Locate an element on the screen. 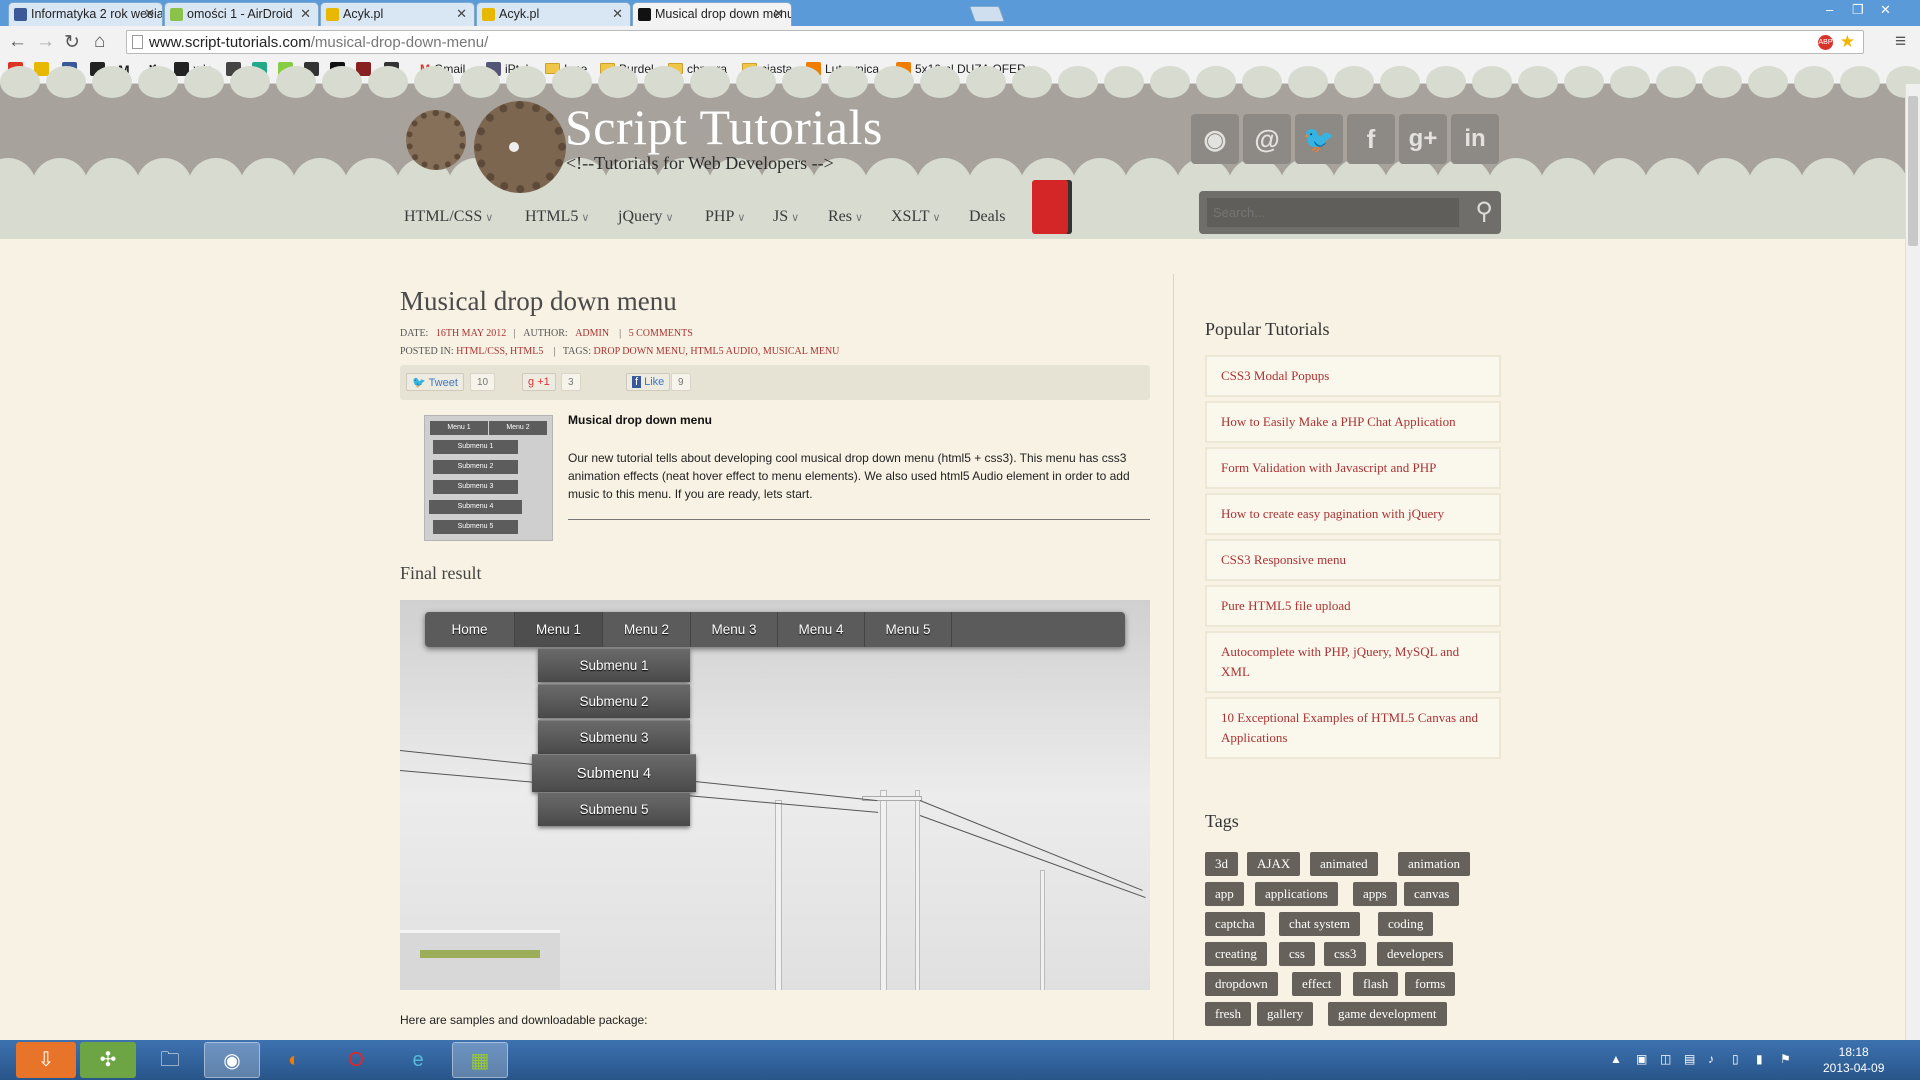  restore-icon: ❐ is located at coordinates (1858, 10).